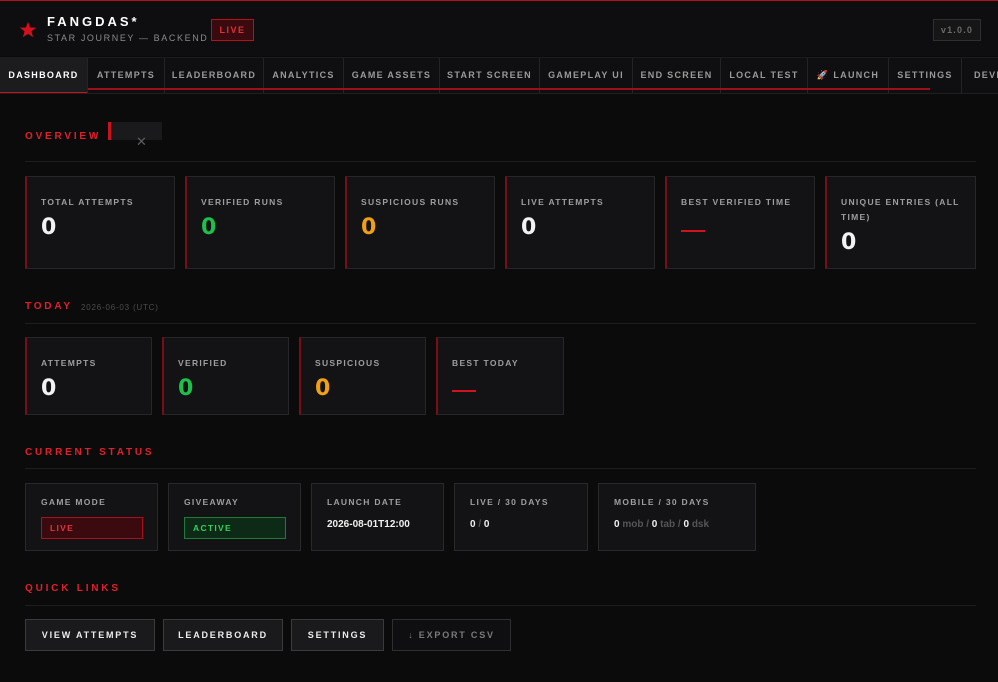  Describe the element at coordinates (348, 363) in the screenshot. I see `stat-label: SUSPICIOUS` at that location.